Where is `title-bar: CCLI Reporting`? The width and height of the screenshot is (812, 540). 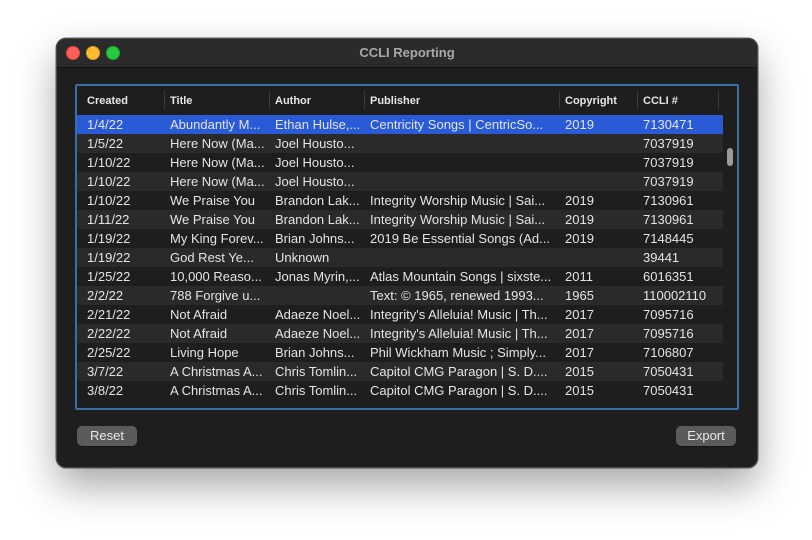
title-bar: CCLI Reporting is located at coordinates (407, 53).